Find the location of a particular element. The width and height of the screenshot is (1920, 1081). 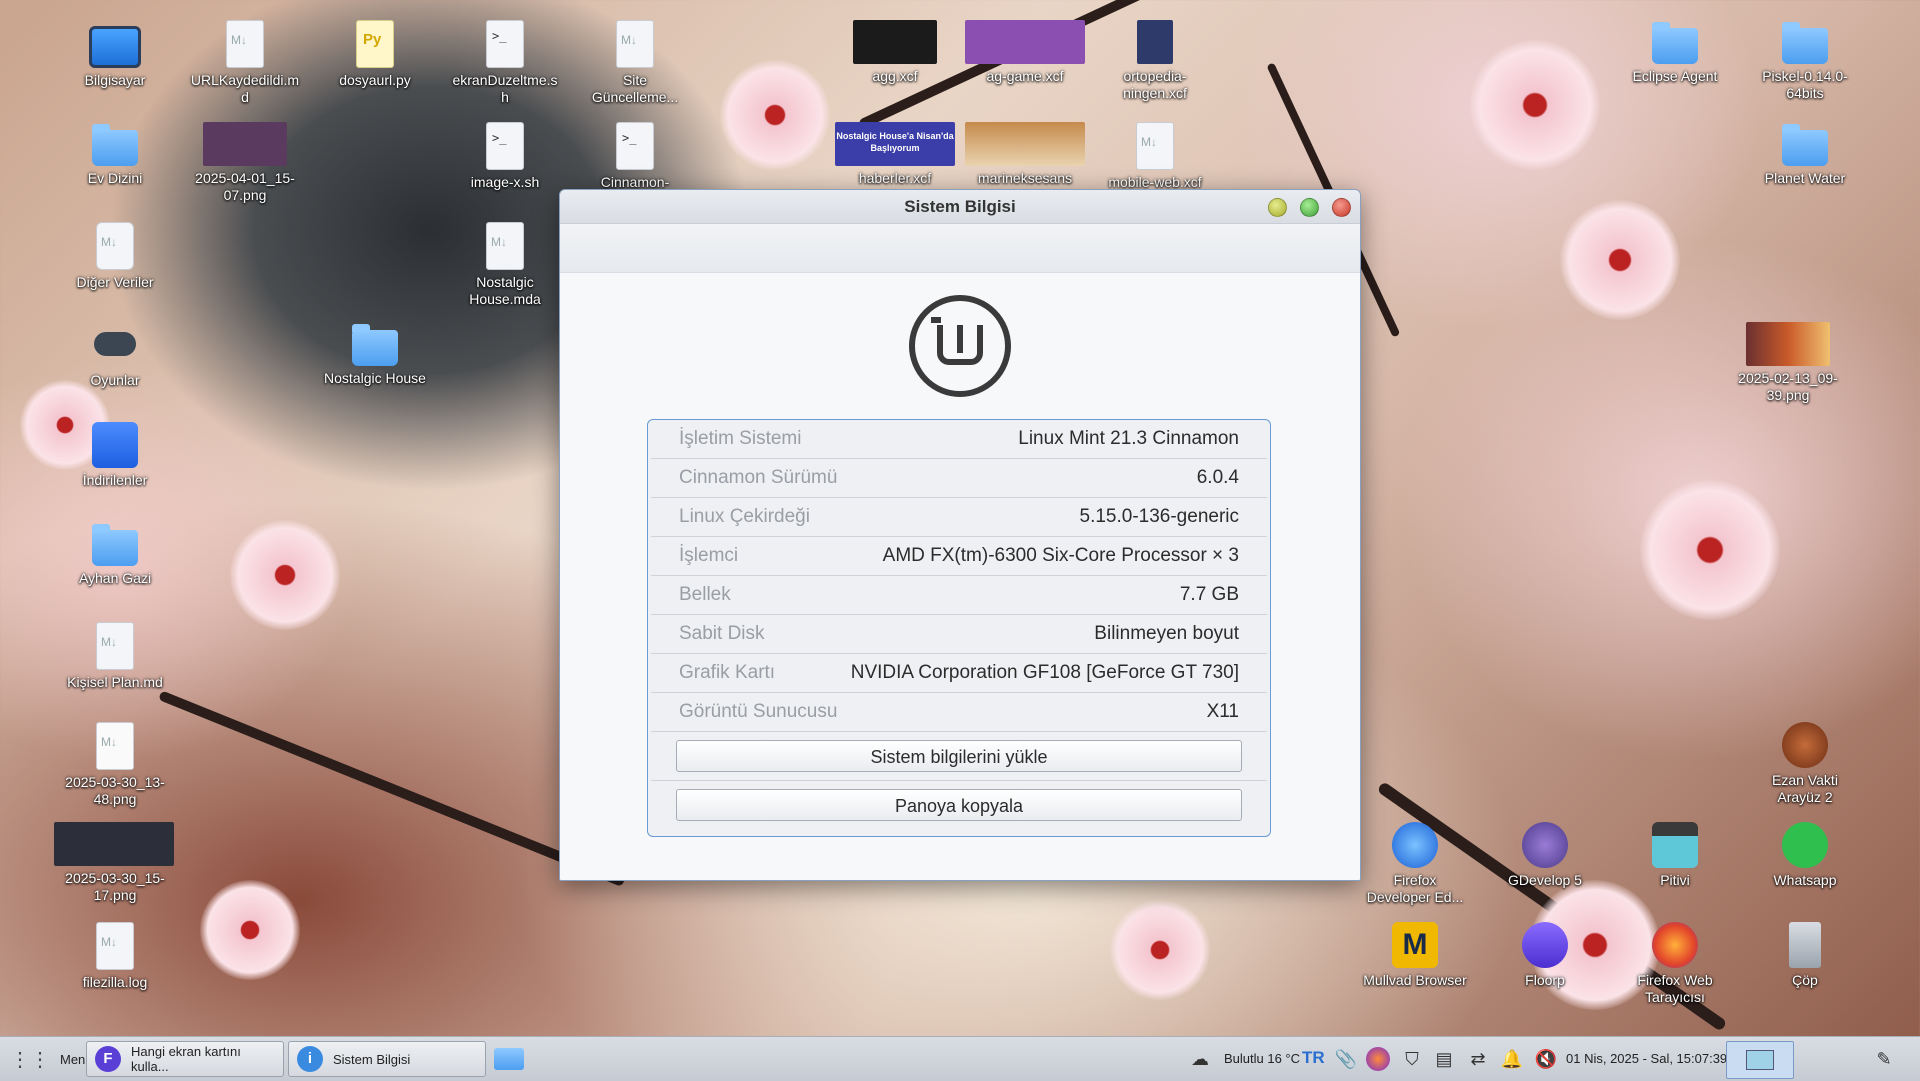

pitivi-icon is located at coordinates (1675, 845).